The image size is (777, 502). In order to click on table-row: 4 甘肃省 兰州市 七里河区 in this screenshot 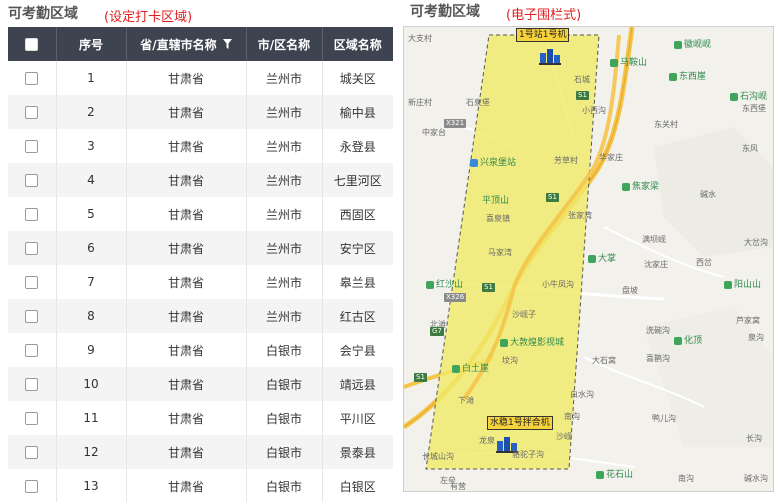, I will do `click(200, 180)`.